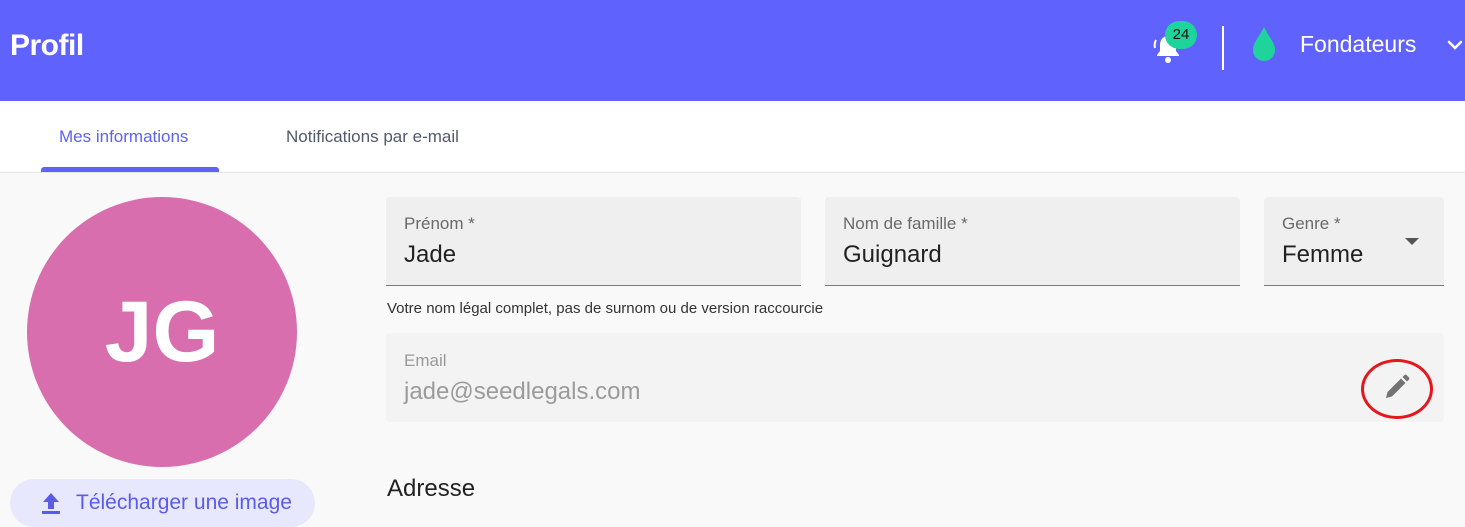 This screenshot has width=1465, height=527. What do you see at coordinates (915, 377) in the screenshot?
I see `email-field: Email jade@seedlegals.com` at bounding box center [915, 377].